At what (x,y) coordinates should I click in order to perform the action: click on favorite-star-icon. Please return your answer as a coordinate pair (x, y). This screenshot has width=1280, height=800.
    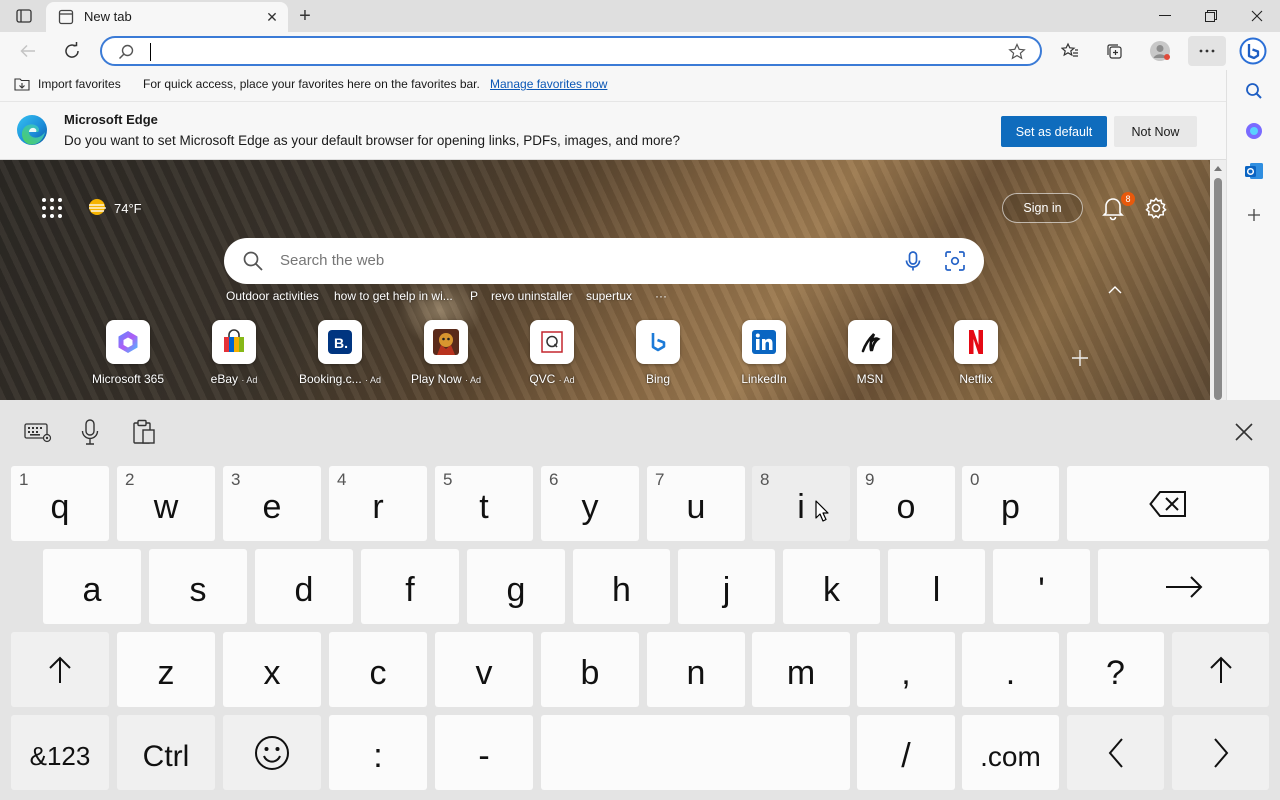
    Looking at the image, I should click on (1017, 52).